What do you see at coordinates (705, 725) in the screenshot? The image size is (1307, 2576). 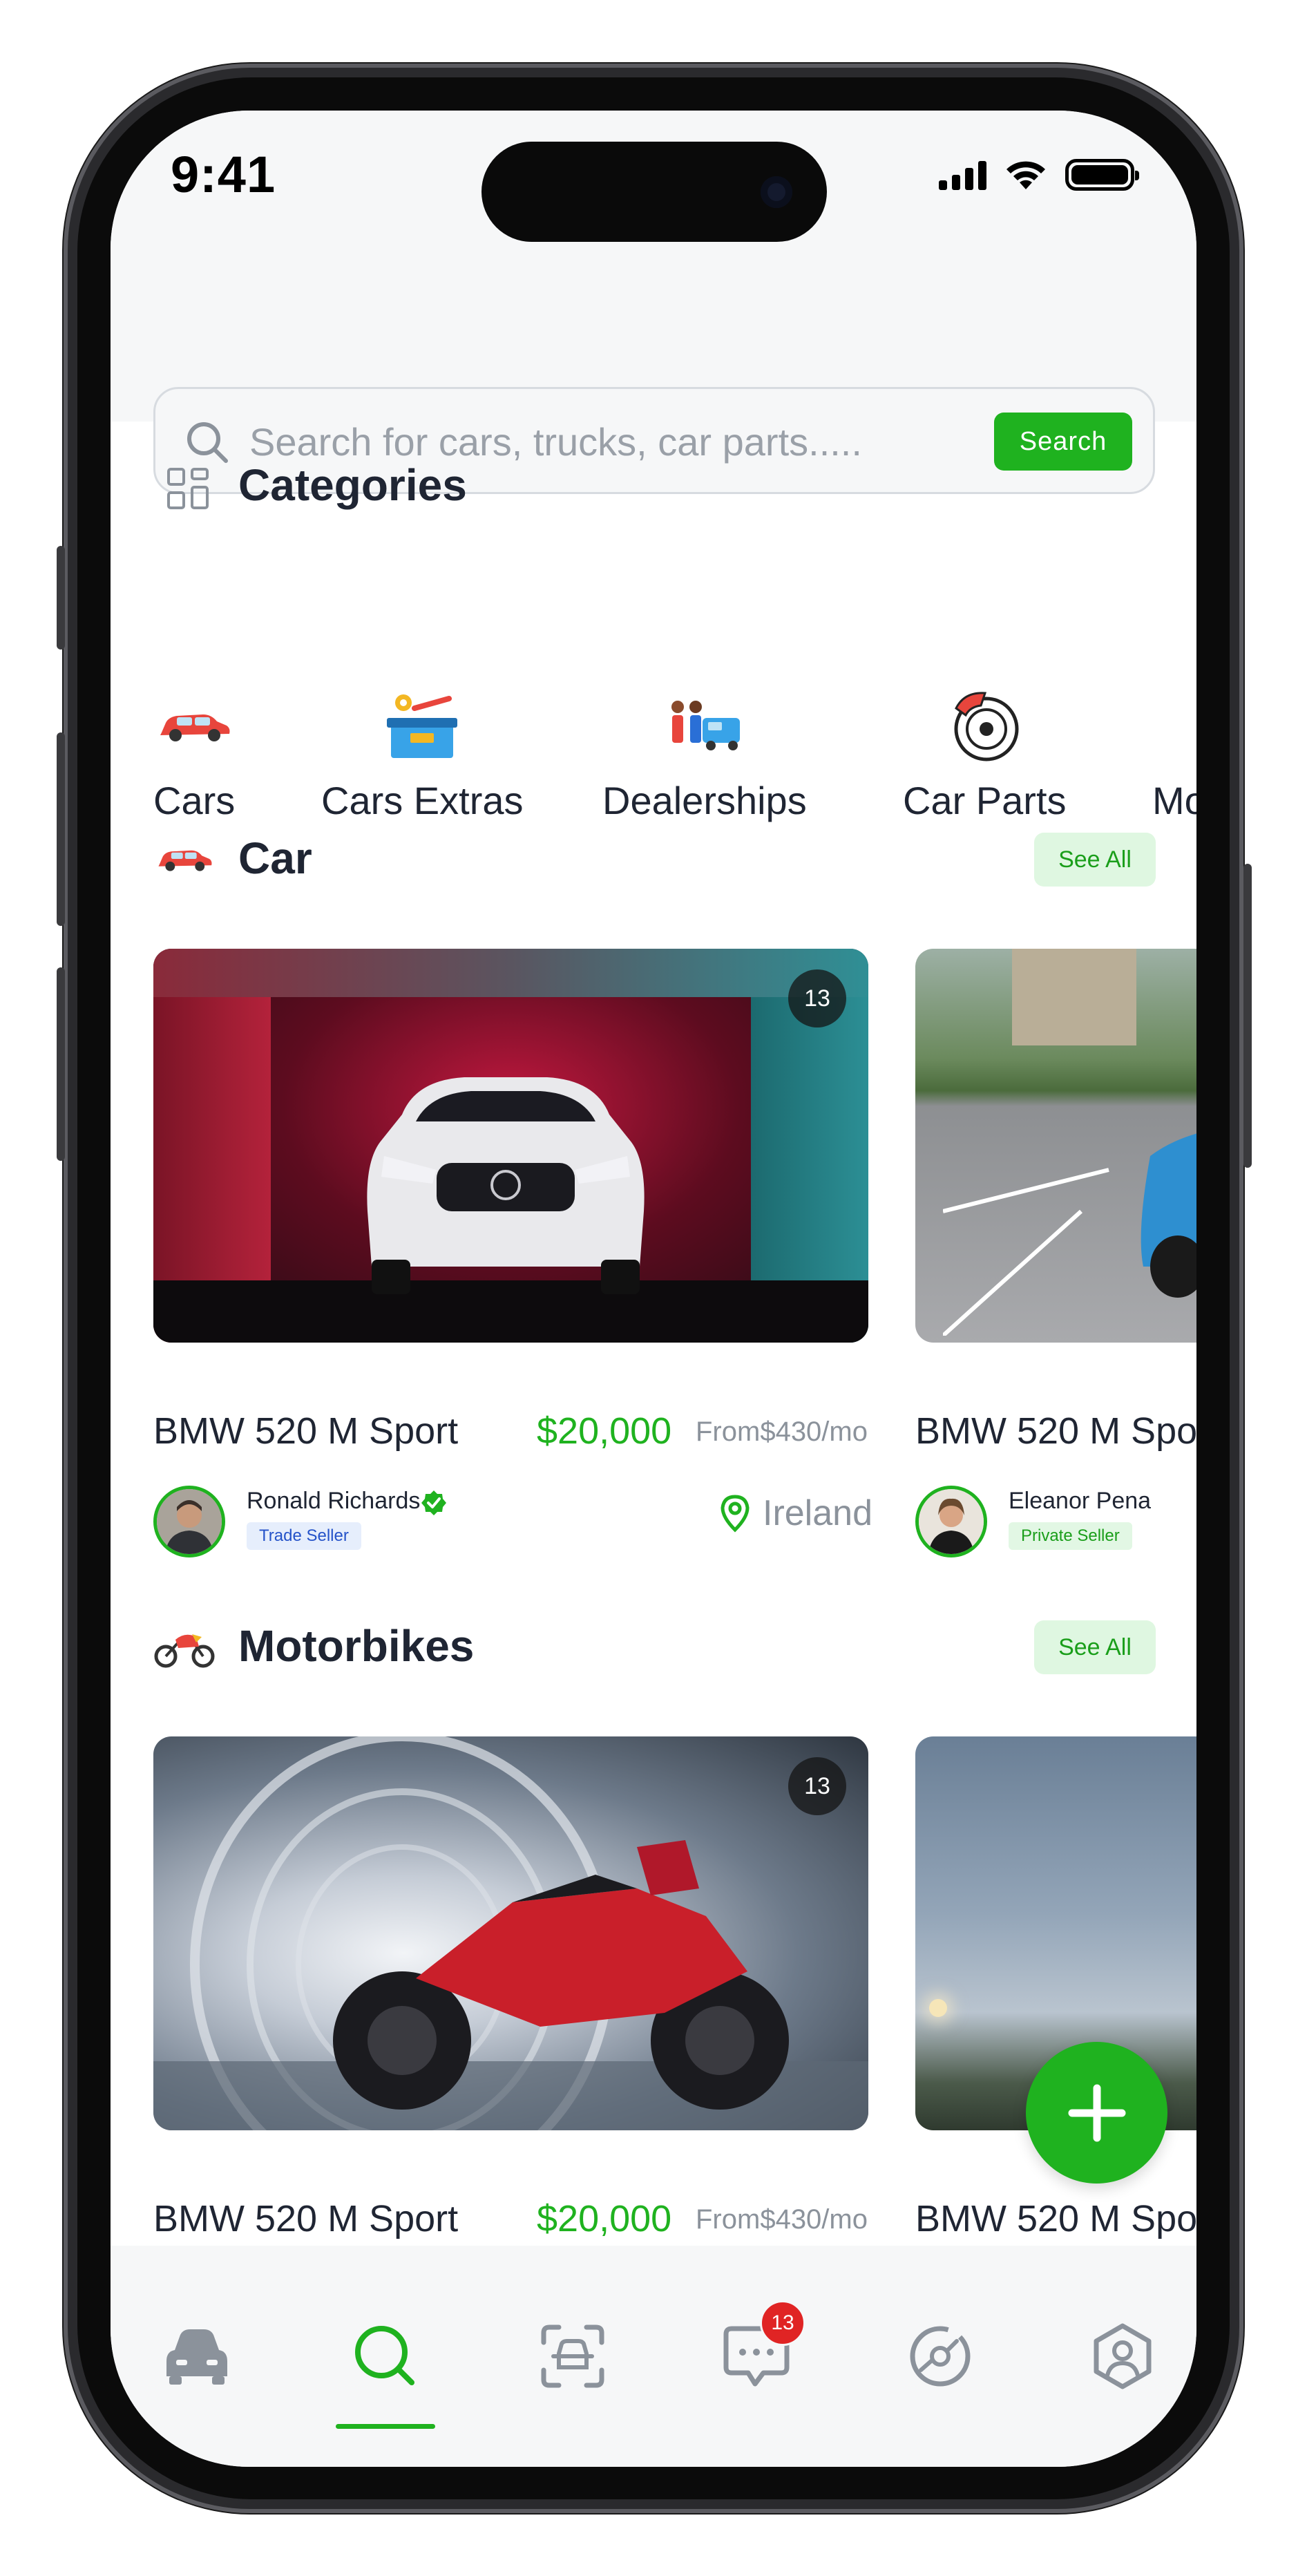 I see `dealerships-icon` at bounding box center [705, 725].